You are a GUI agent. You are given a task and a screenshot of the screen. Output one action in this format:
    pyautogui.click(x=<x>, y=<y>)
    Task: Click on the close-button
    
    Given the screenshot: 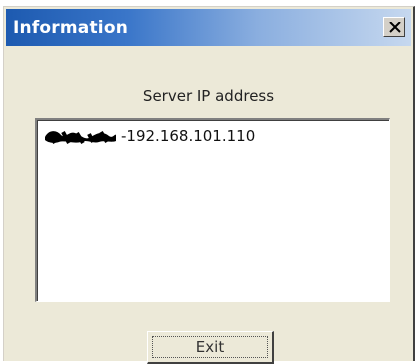 What is the action you would take?
    pyautogui.click(x=394, y=27)
    